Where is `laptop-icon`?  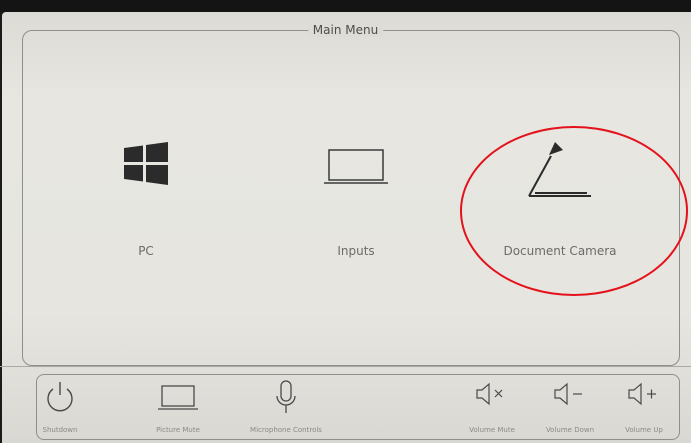
laptop-icon is located at coordinates (356, 166).